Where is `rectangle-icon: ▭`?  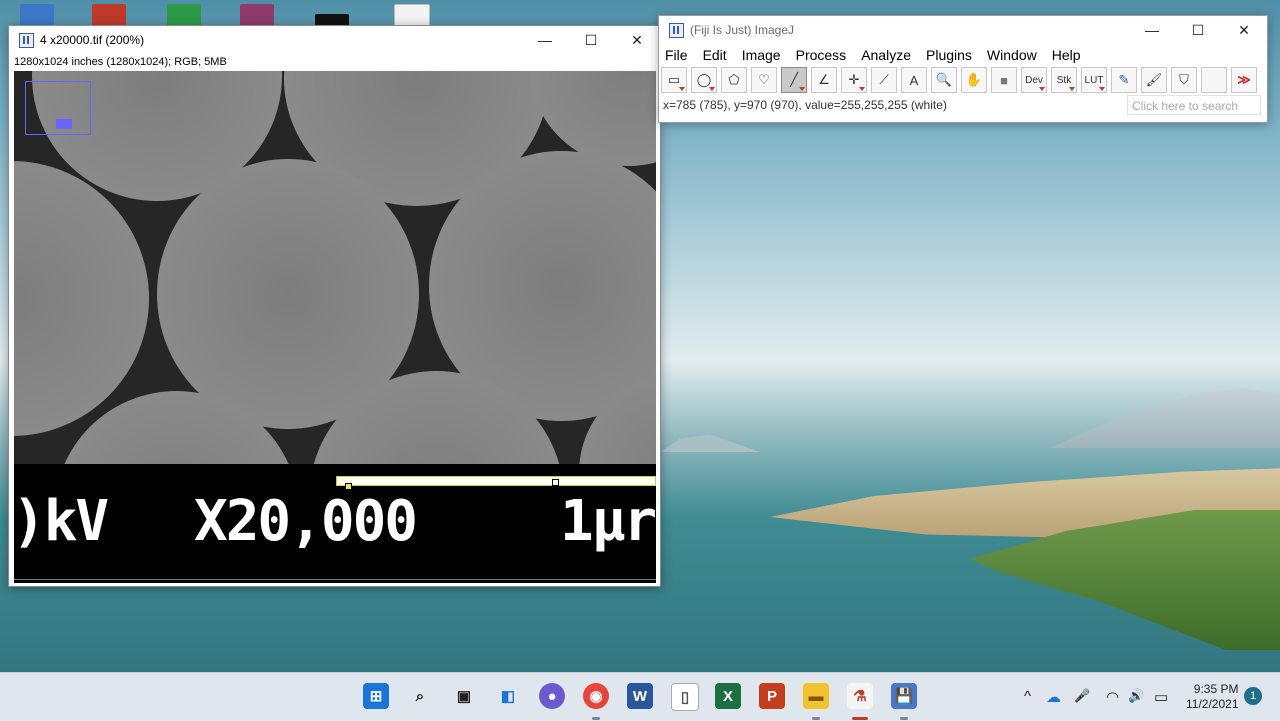 rectangle-icon: ▭ is located at coordinates (674, 79).